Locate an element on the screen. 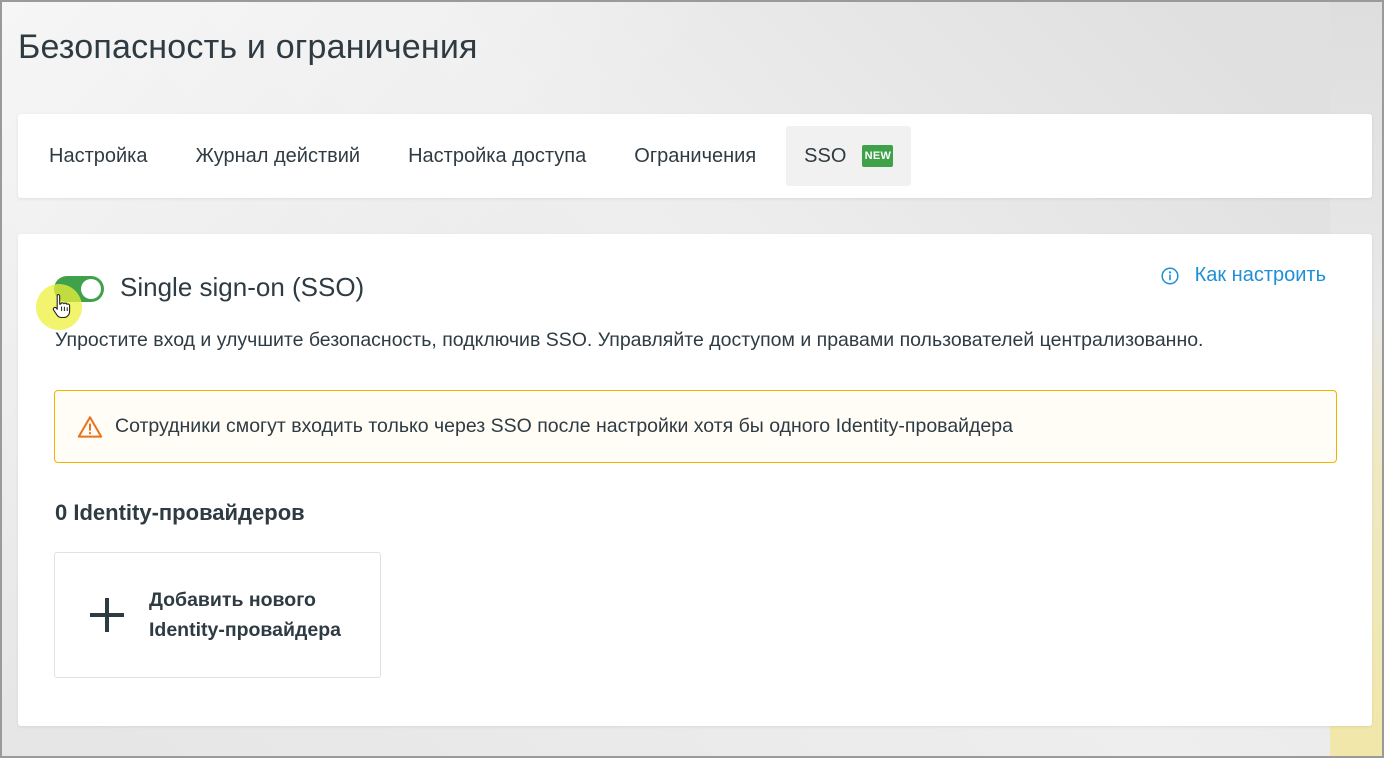 The image size is (1384, 758). tab-label: Журнал действий is located at coordinates (278, 155).